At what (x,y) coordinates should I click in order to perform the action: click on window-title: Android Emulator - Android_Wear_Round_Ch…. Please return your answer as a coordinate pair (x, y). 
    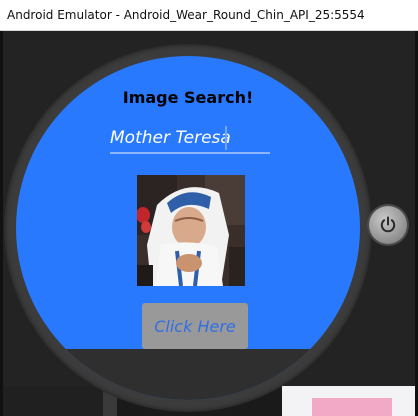
    Looking at the image, I should click on (186, 15).